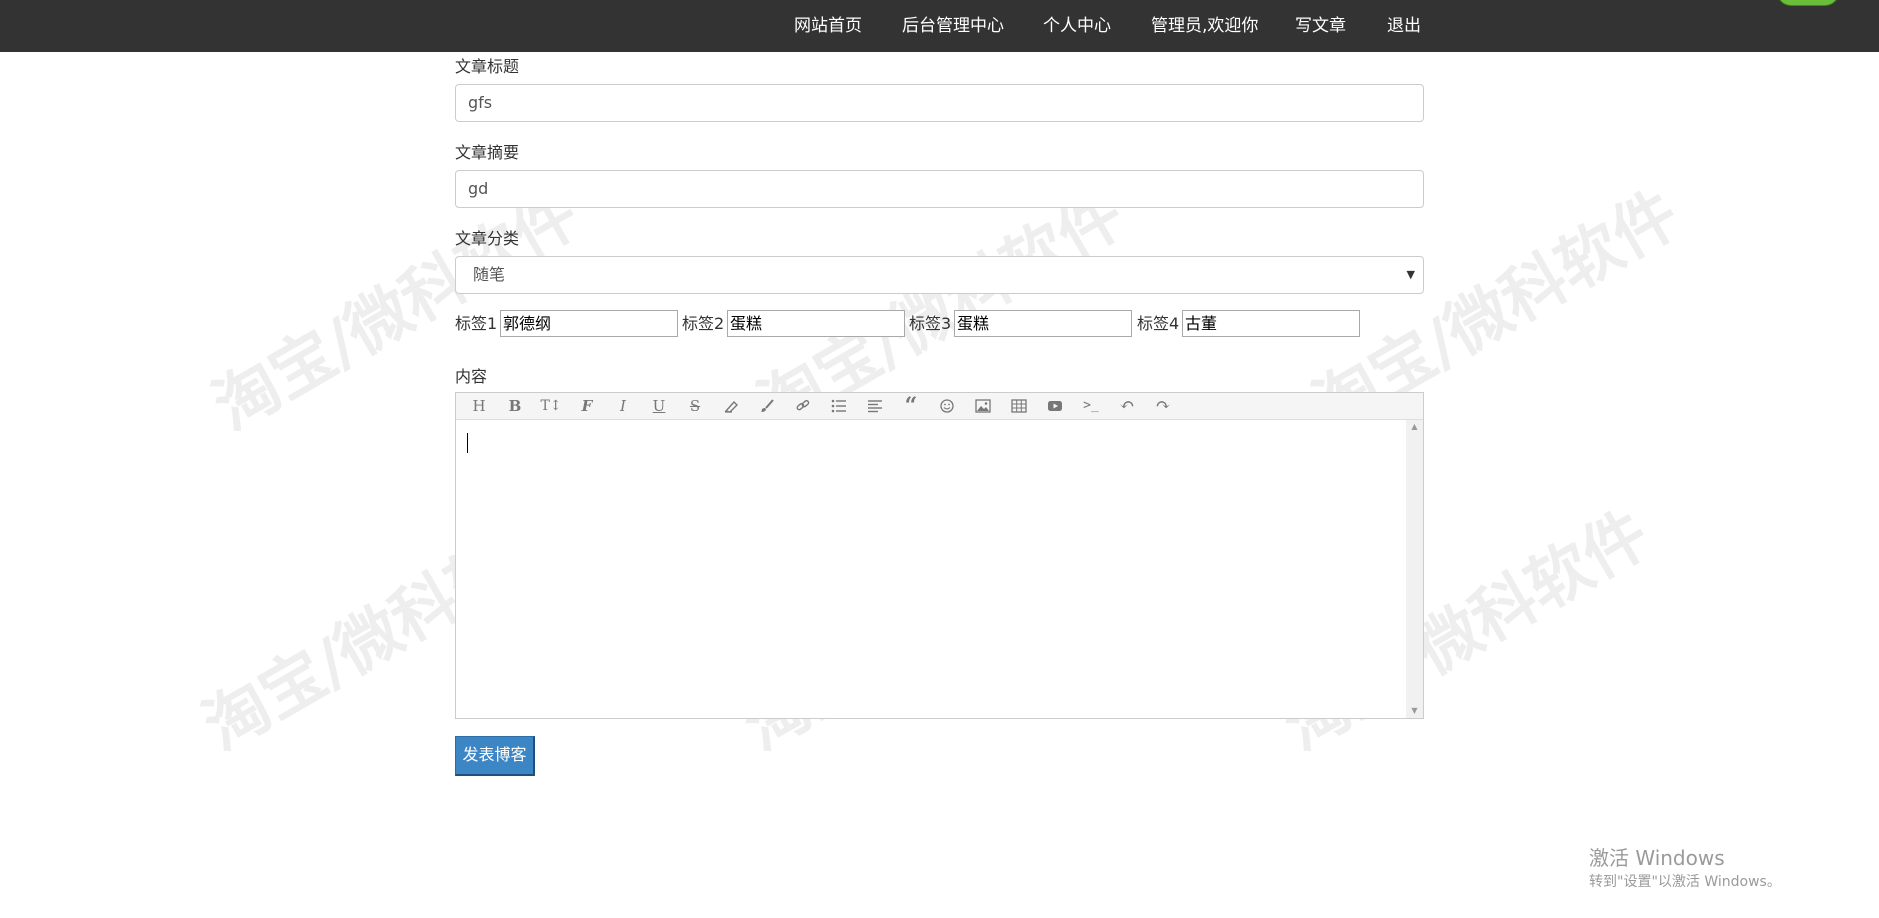 The width and height of the screenshot is (1879, 918). What do you see at coordinates (495, 756) in the screenshot?
I see `publish-blog-button: 发表博客` at bounding box center [495, 756].